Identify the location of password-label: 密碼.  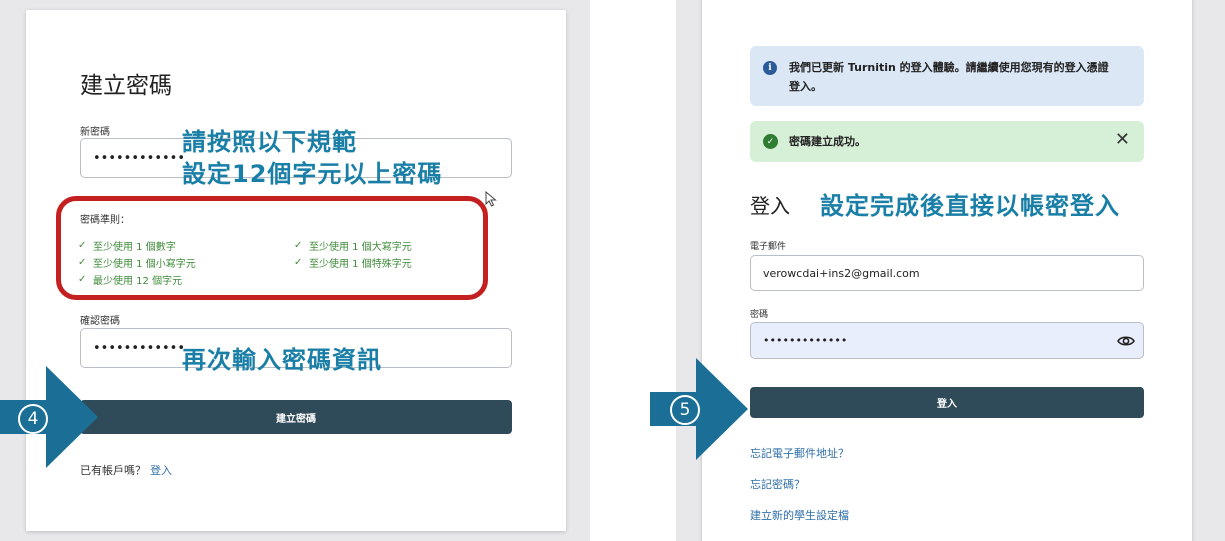
(759, 315).